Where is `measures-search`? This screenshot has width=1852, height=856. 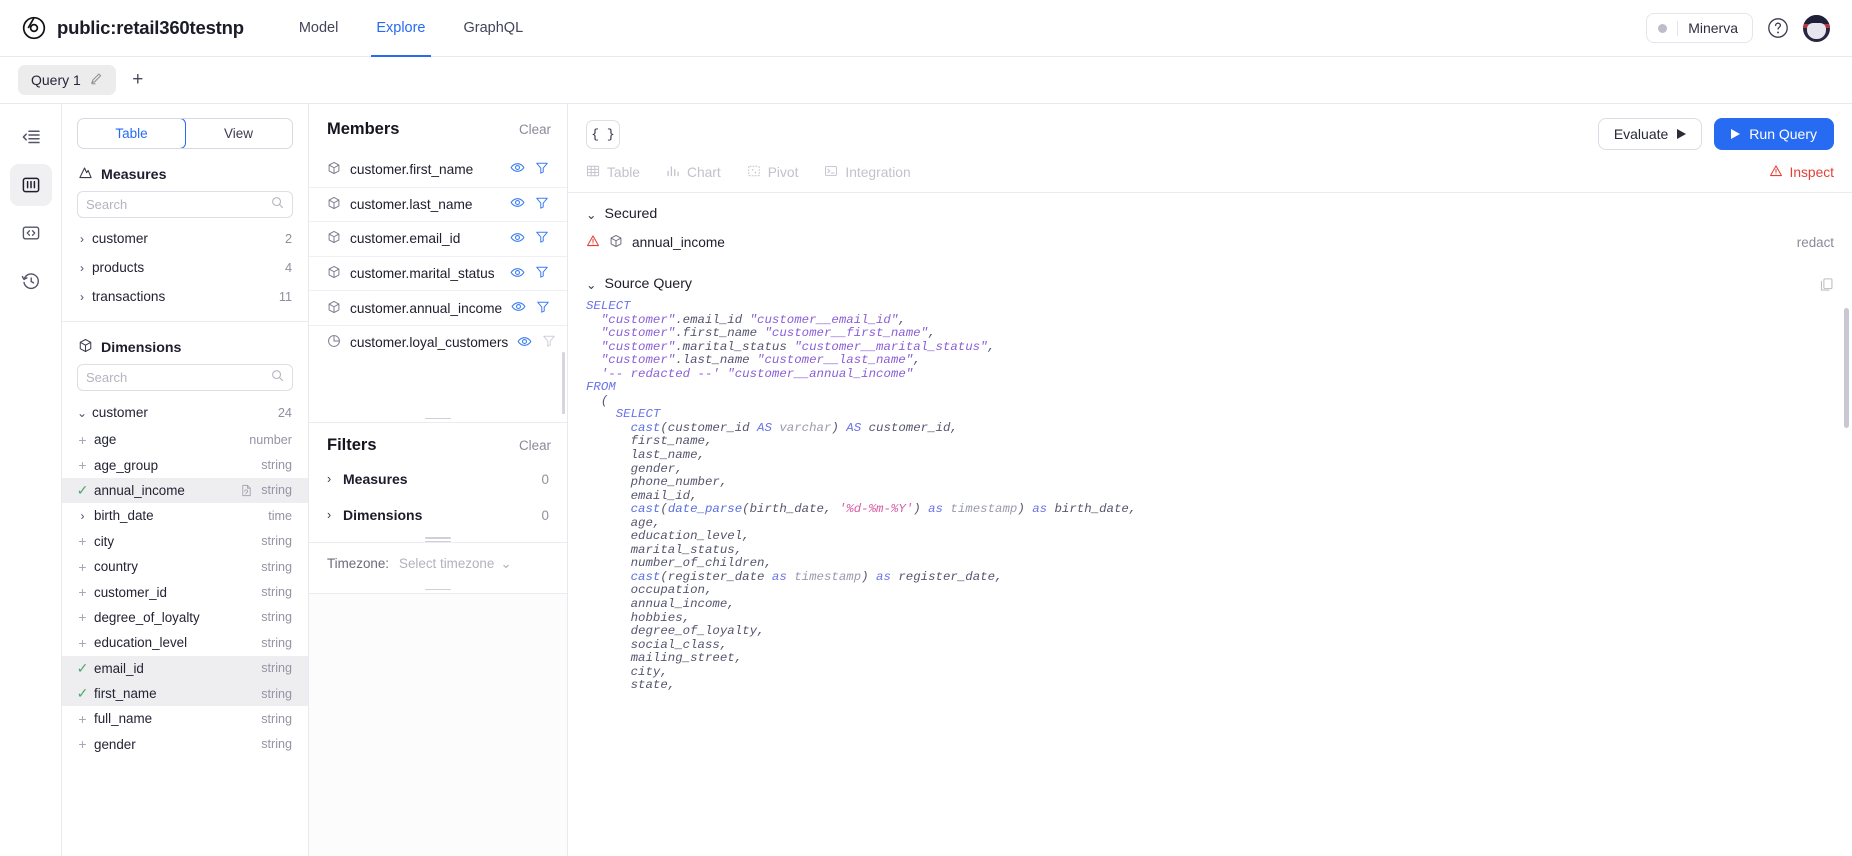
measures-search is located at coordinates (185, 204).